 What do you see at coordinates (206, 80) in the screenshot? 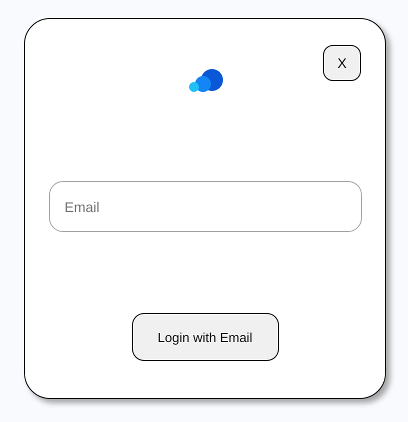
I see `cloud-logo-icon` at bounding box center [206, 80].